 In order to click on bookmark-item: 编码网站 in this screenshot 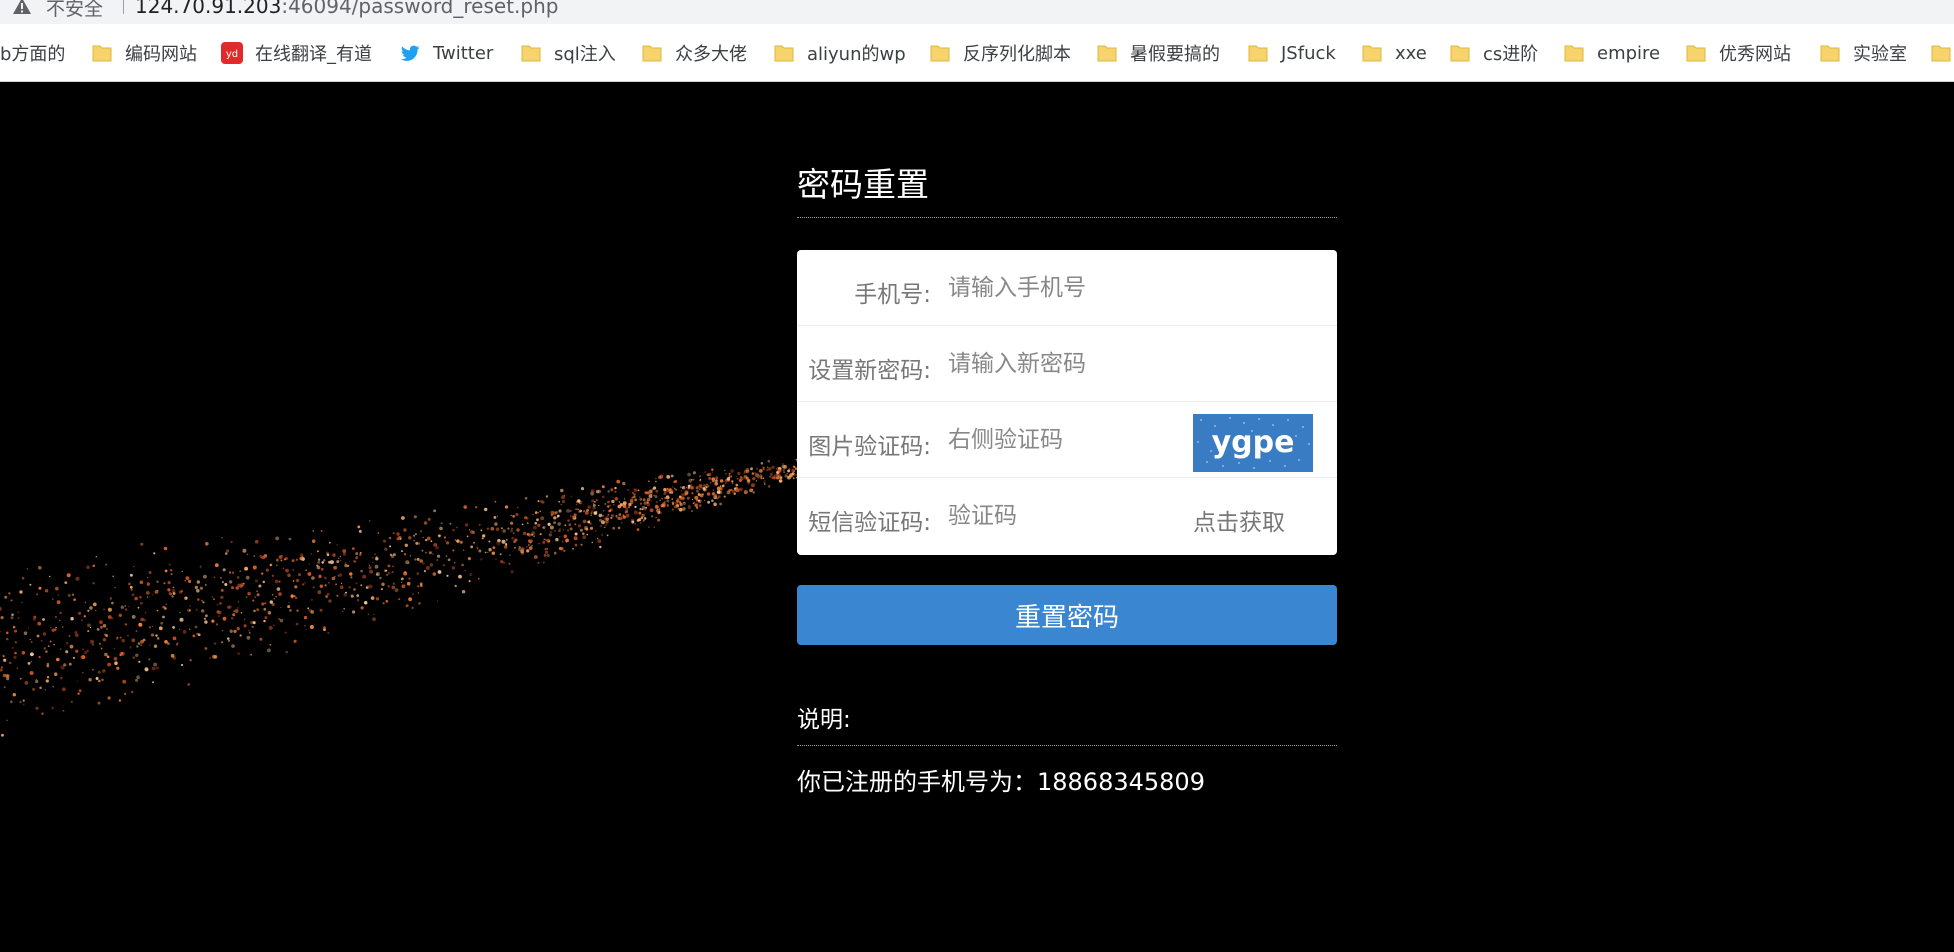, I will do `click(144, 53)`.